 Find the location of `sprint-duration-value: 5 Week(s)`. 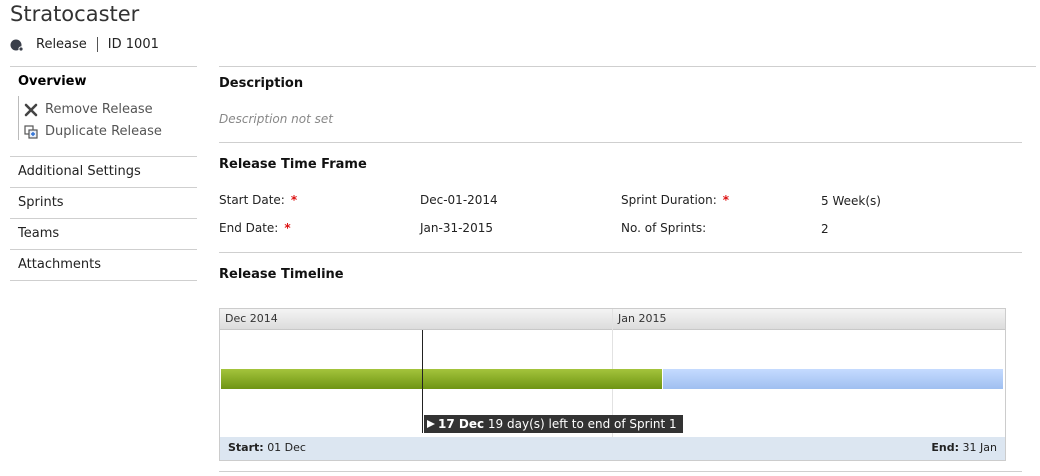

sprint-duration-value: 5 Week(s) is located at coordinates (851, 201).